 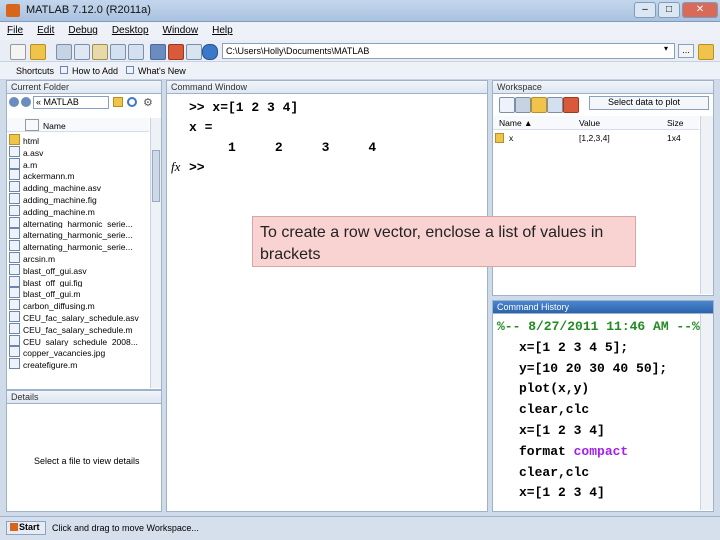 I want to click on file-list-item: adding_machine.fig, so click(x=78, y=198).